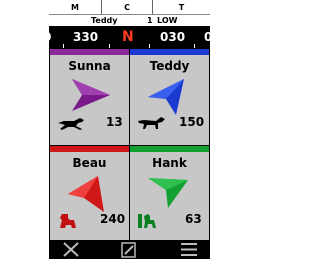 Image resolution: width=320 pixels, height=259 pixels. Describe the element at coordinates (50, 37) in the screenshot. I see `compass-left-partial: 0` at that location.